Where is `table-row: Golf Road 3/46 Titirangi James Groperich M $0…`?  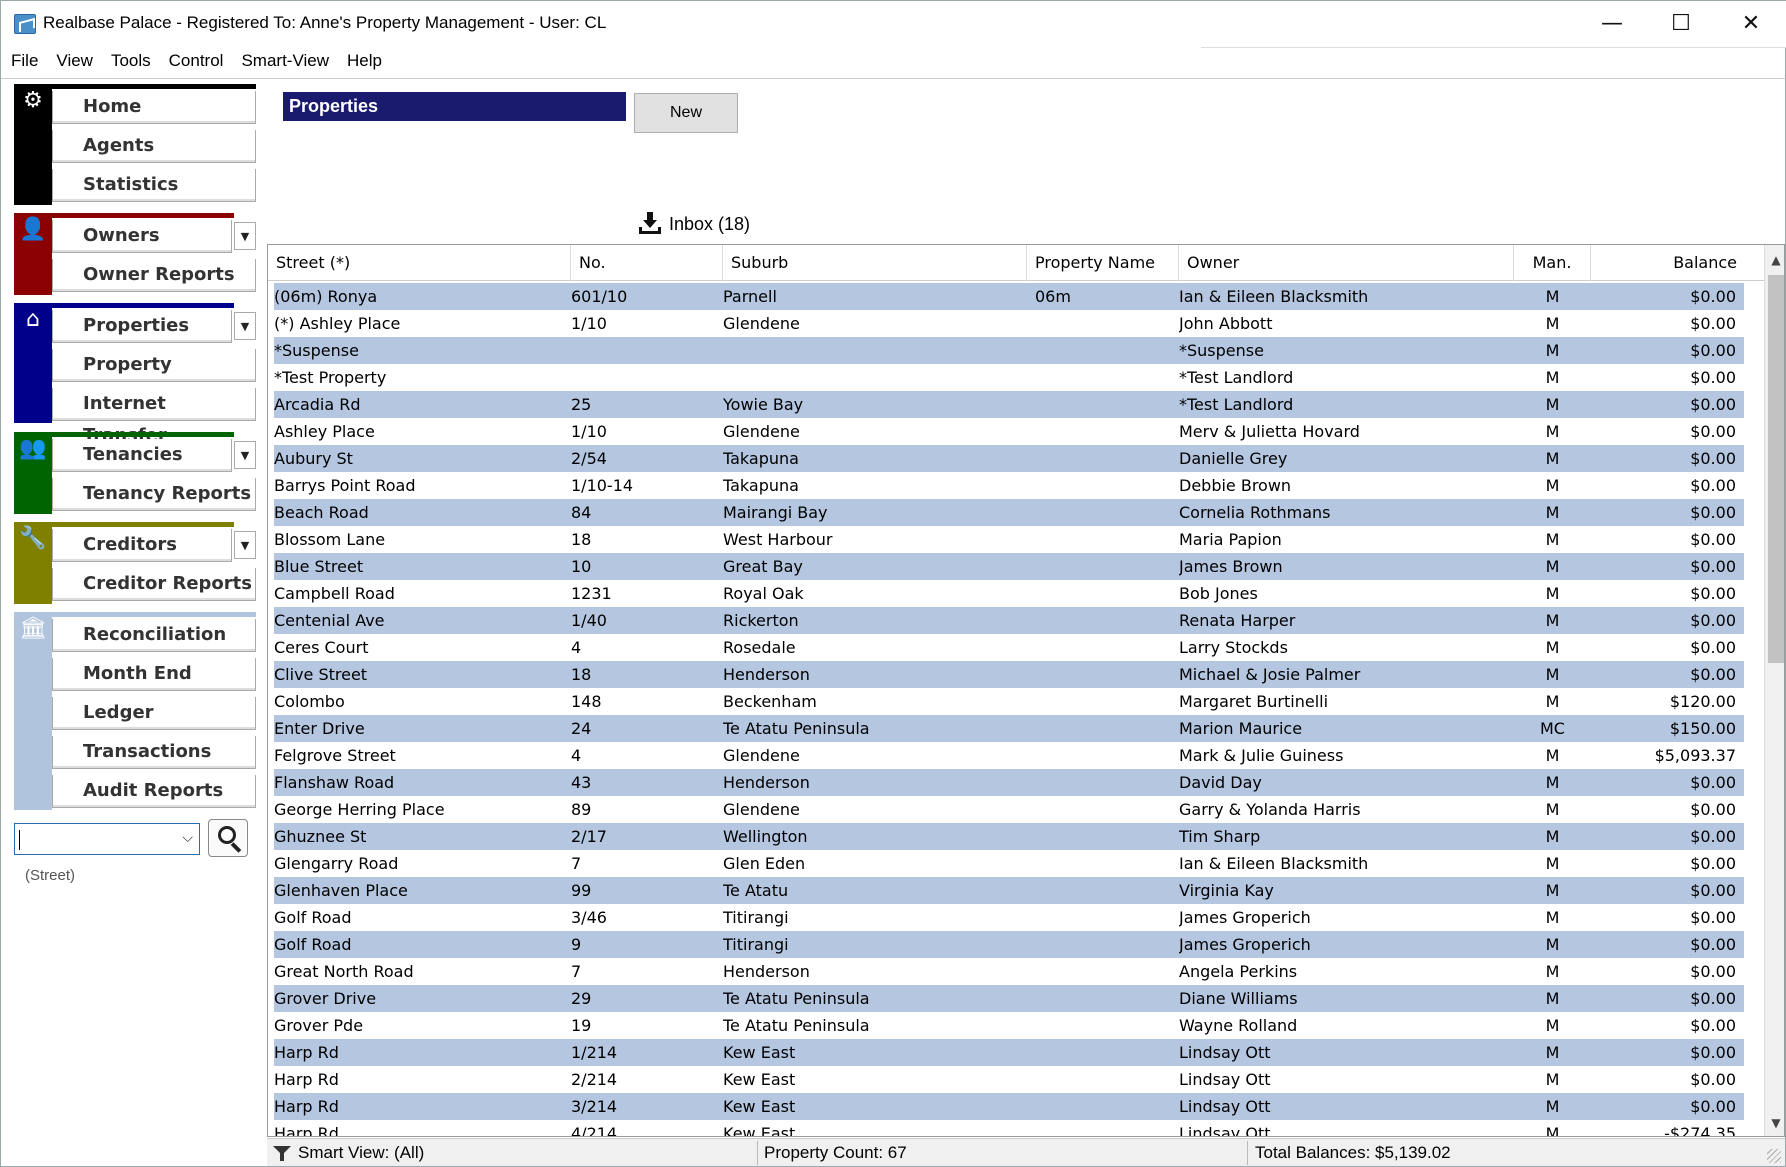
table-row: Golf Road 3/46 Titirangi James Groperich M $0… is located at coordinates (1009, 917).